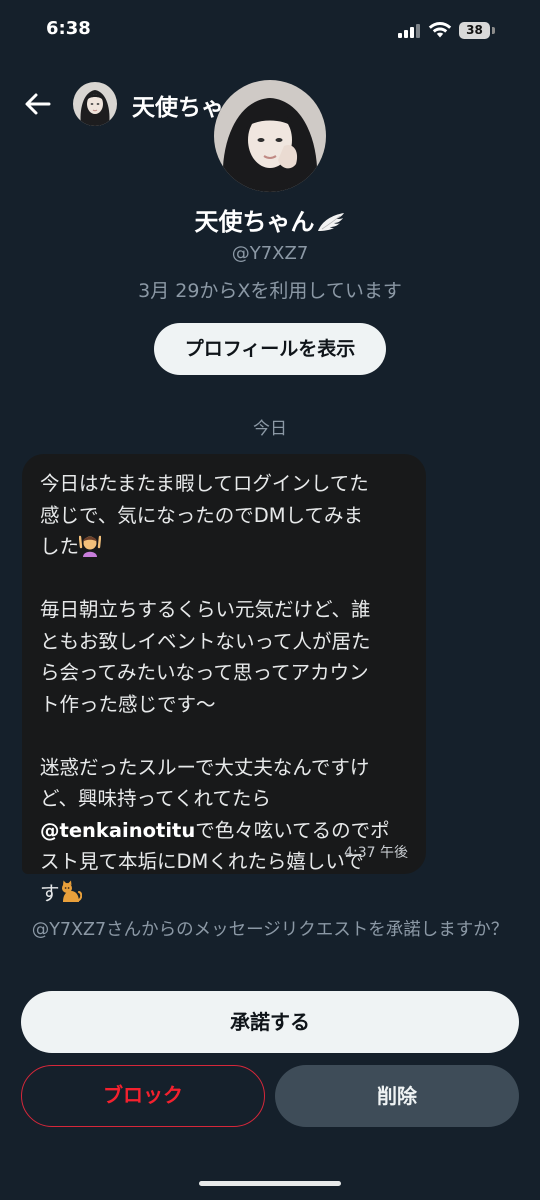 This screenshot has height=1200, width=540. What do you see at coordinates (90, 550) in the screenshot?
I see `woman-gesturing-ok-icon` at bounding box center [90, 550].